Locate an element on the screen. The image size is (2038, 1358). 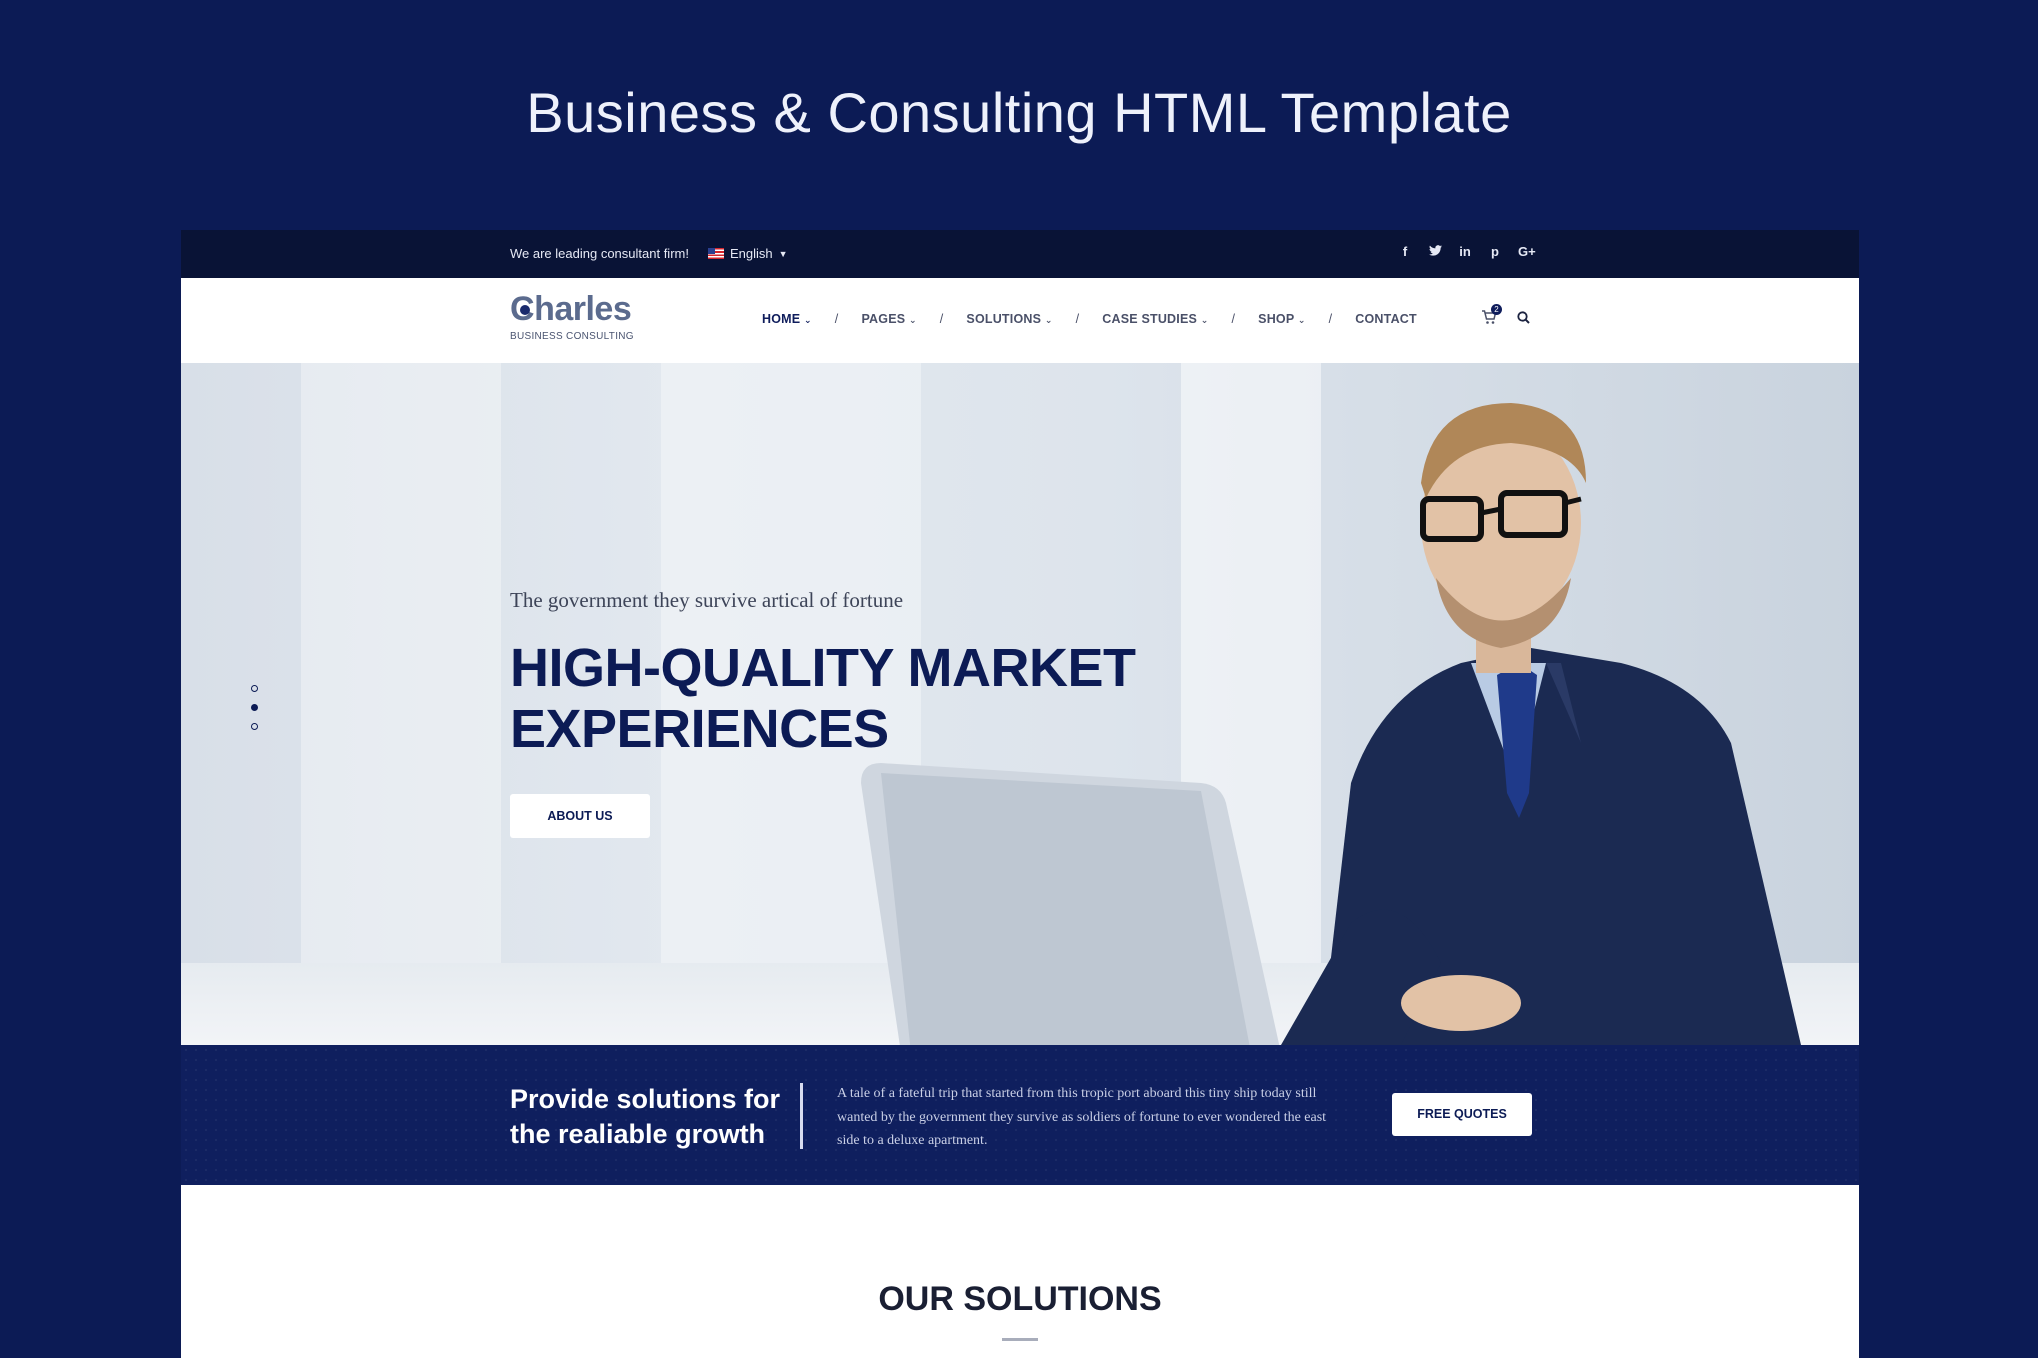
logo-dot-icon is located at coordinates (525, 310).